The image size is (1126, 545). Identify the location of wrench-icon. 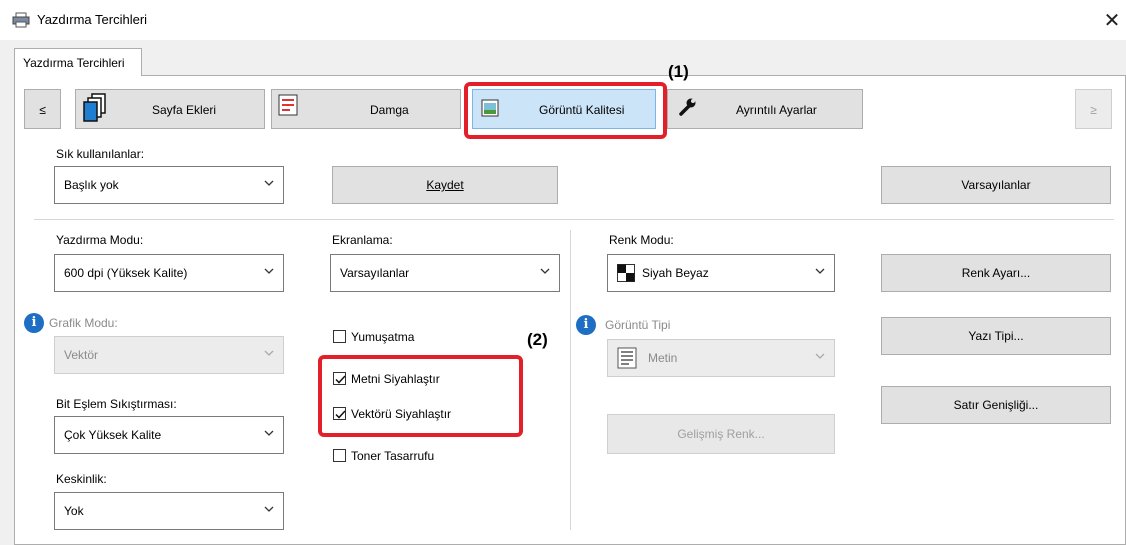
(688, 108).